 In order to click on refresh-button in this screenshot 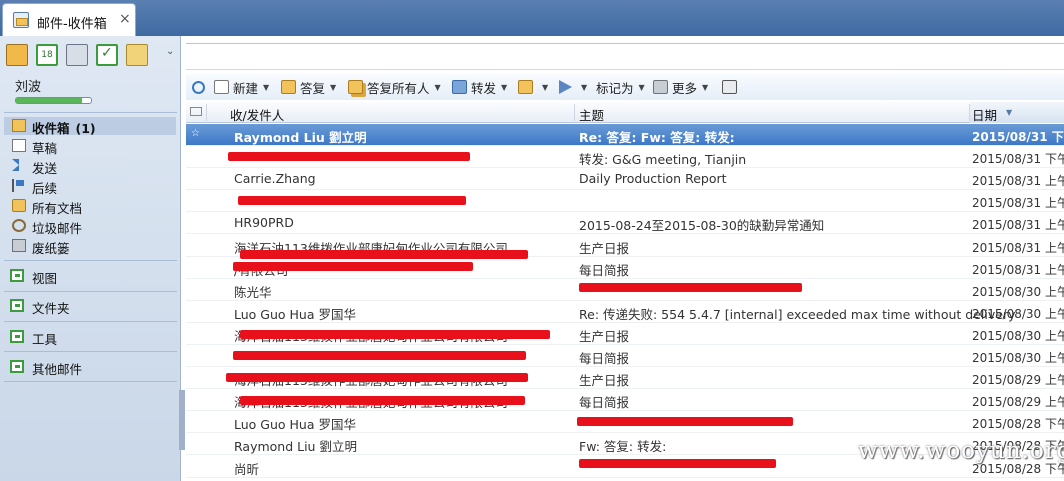, I will do `click(200, 87)`.